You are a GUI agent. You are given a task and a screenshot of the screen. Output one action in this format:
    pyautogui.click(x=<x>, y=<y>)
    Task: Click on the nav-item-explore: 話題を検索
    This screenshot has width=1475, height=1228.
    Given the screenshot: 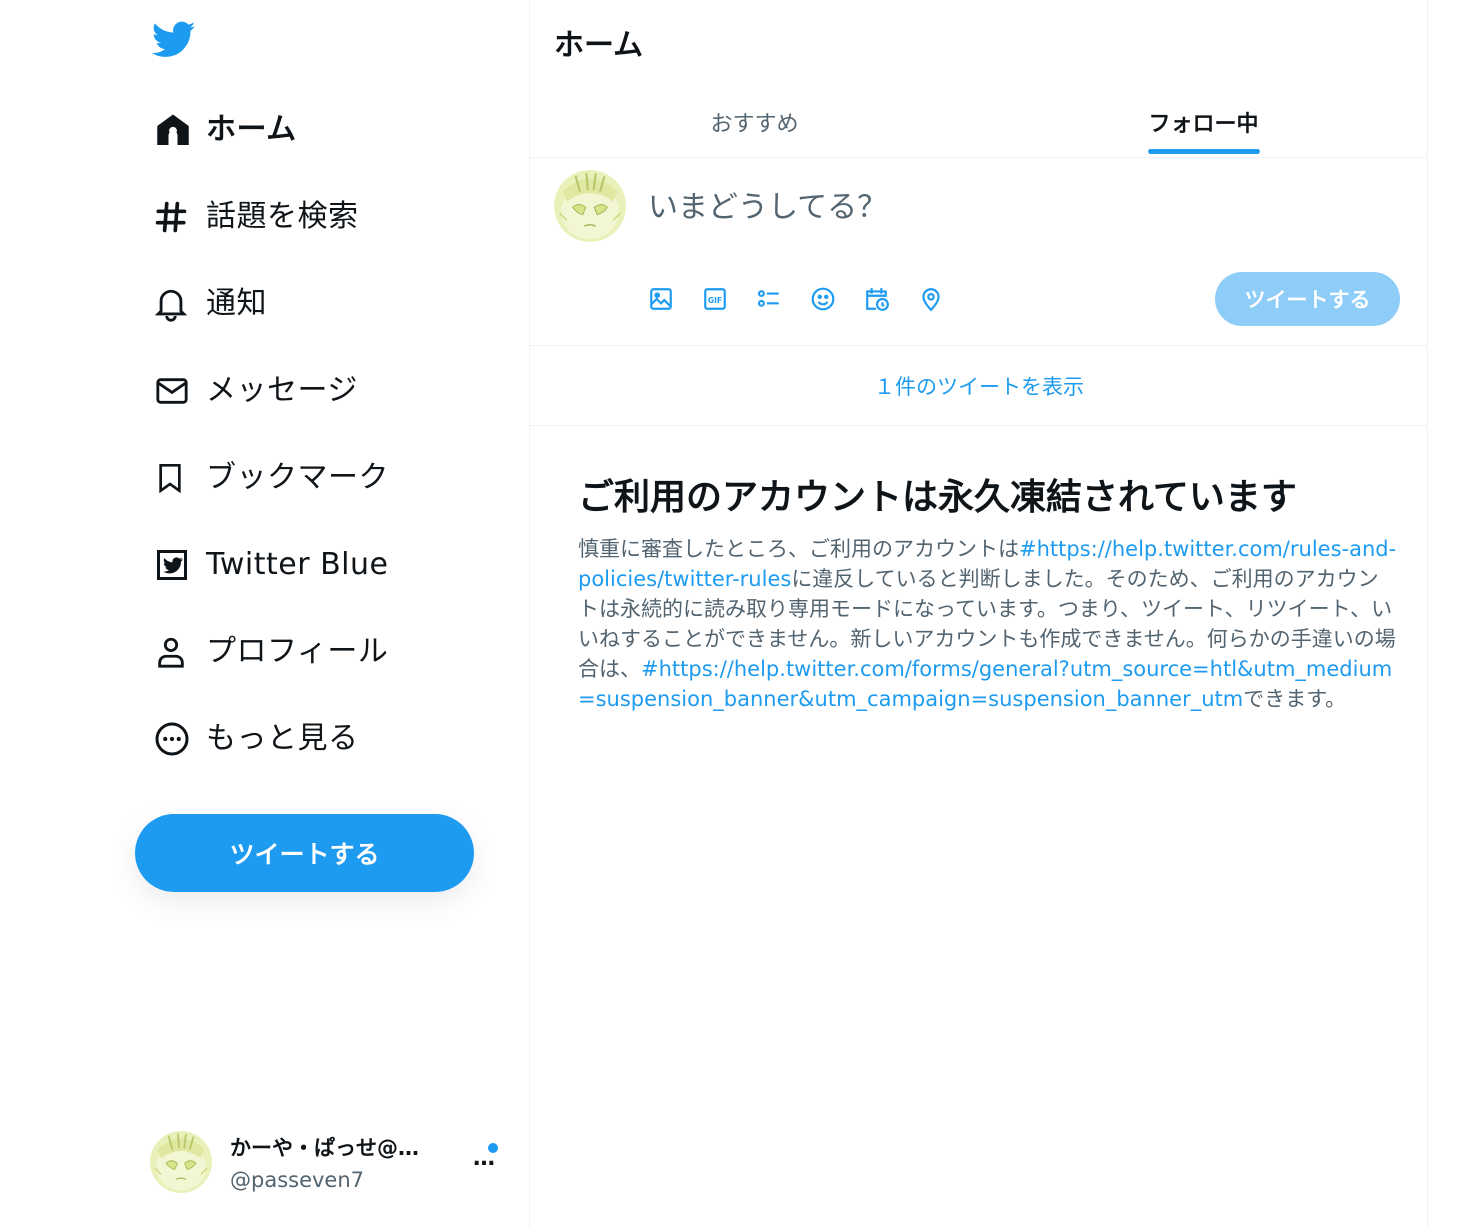 What is the action you would take?
    pyautogui.click(x=330, y=216)
    